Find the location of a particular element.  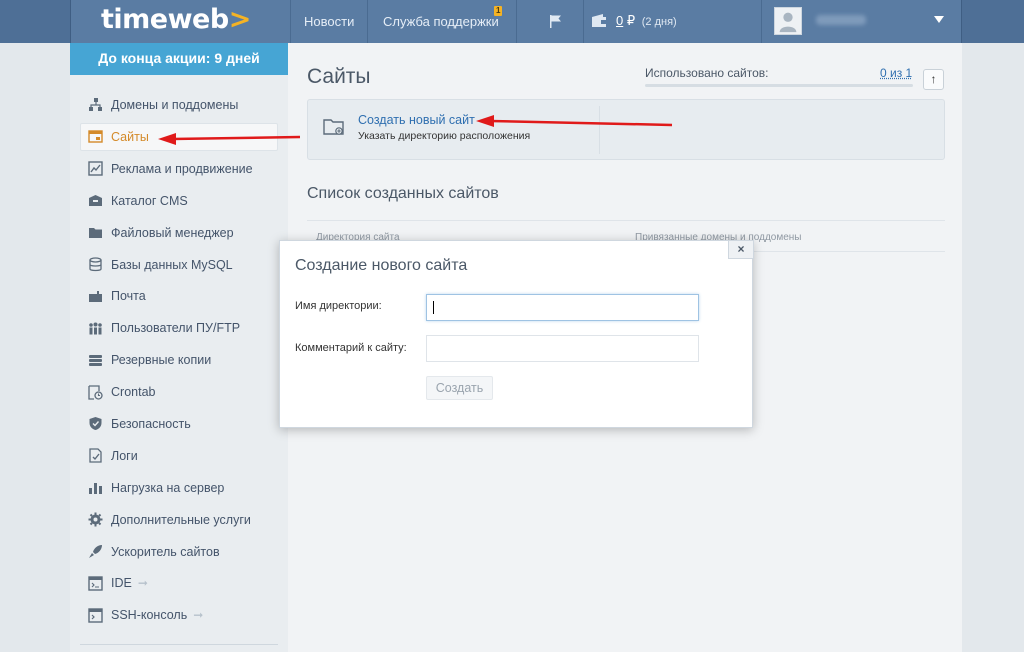

sidebar-item-ads: Реклама и продвижение is located at coordinates (179, 169).